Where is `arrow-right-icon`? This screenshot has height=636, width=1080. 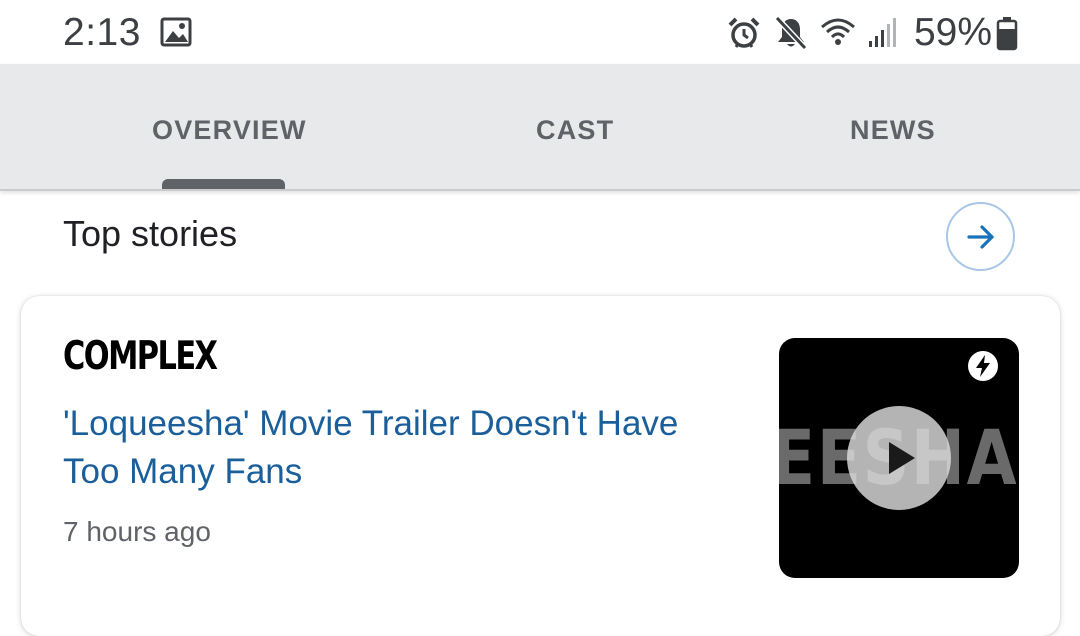 arrow-right-icon is located at coordinates (980, 236).